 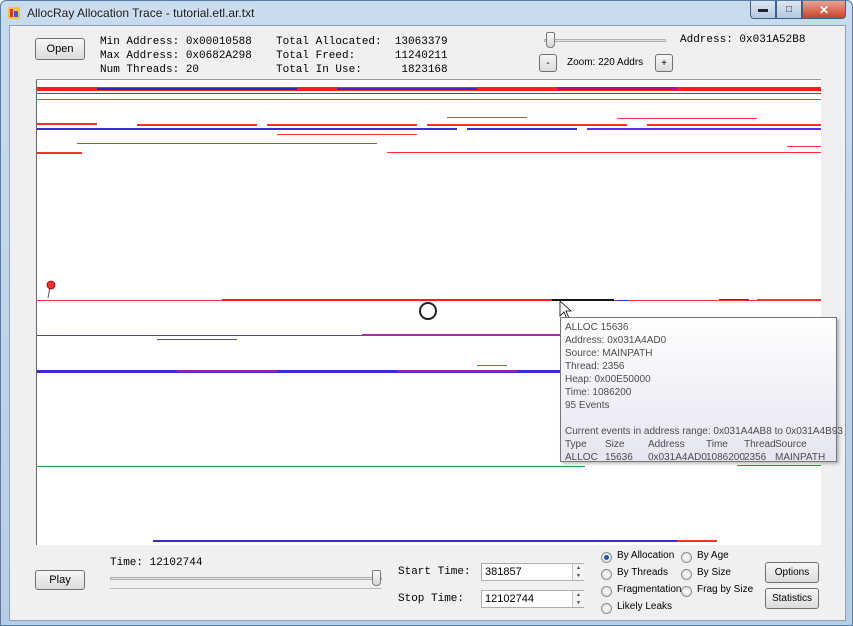 I want to click on radio-by-size-label: By Size, so click(x=714, y=572).